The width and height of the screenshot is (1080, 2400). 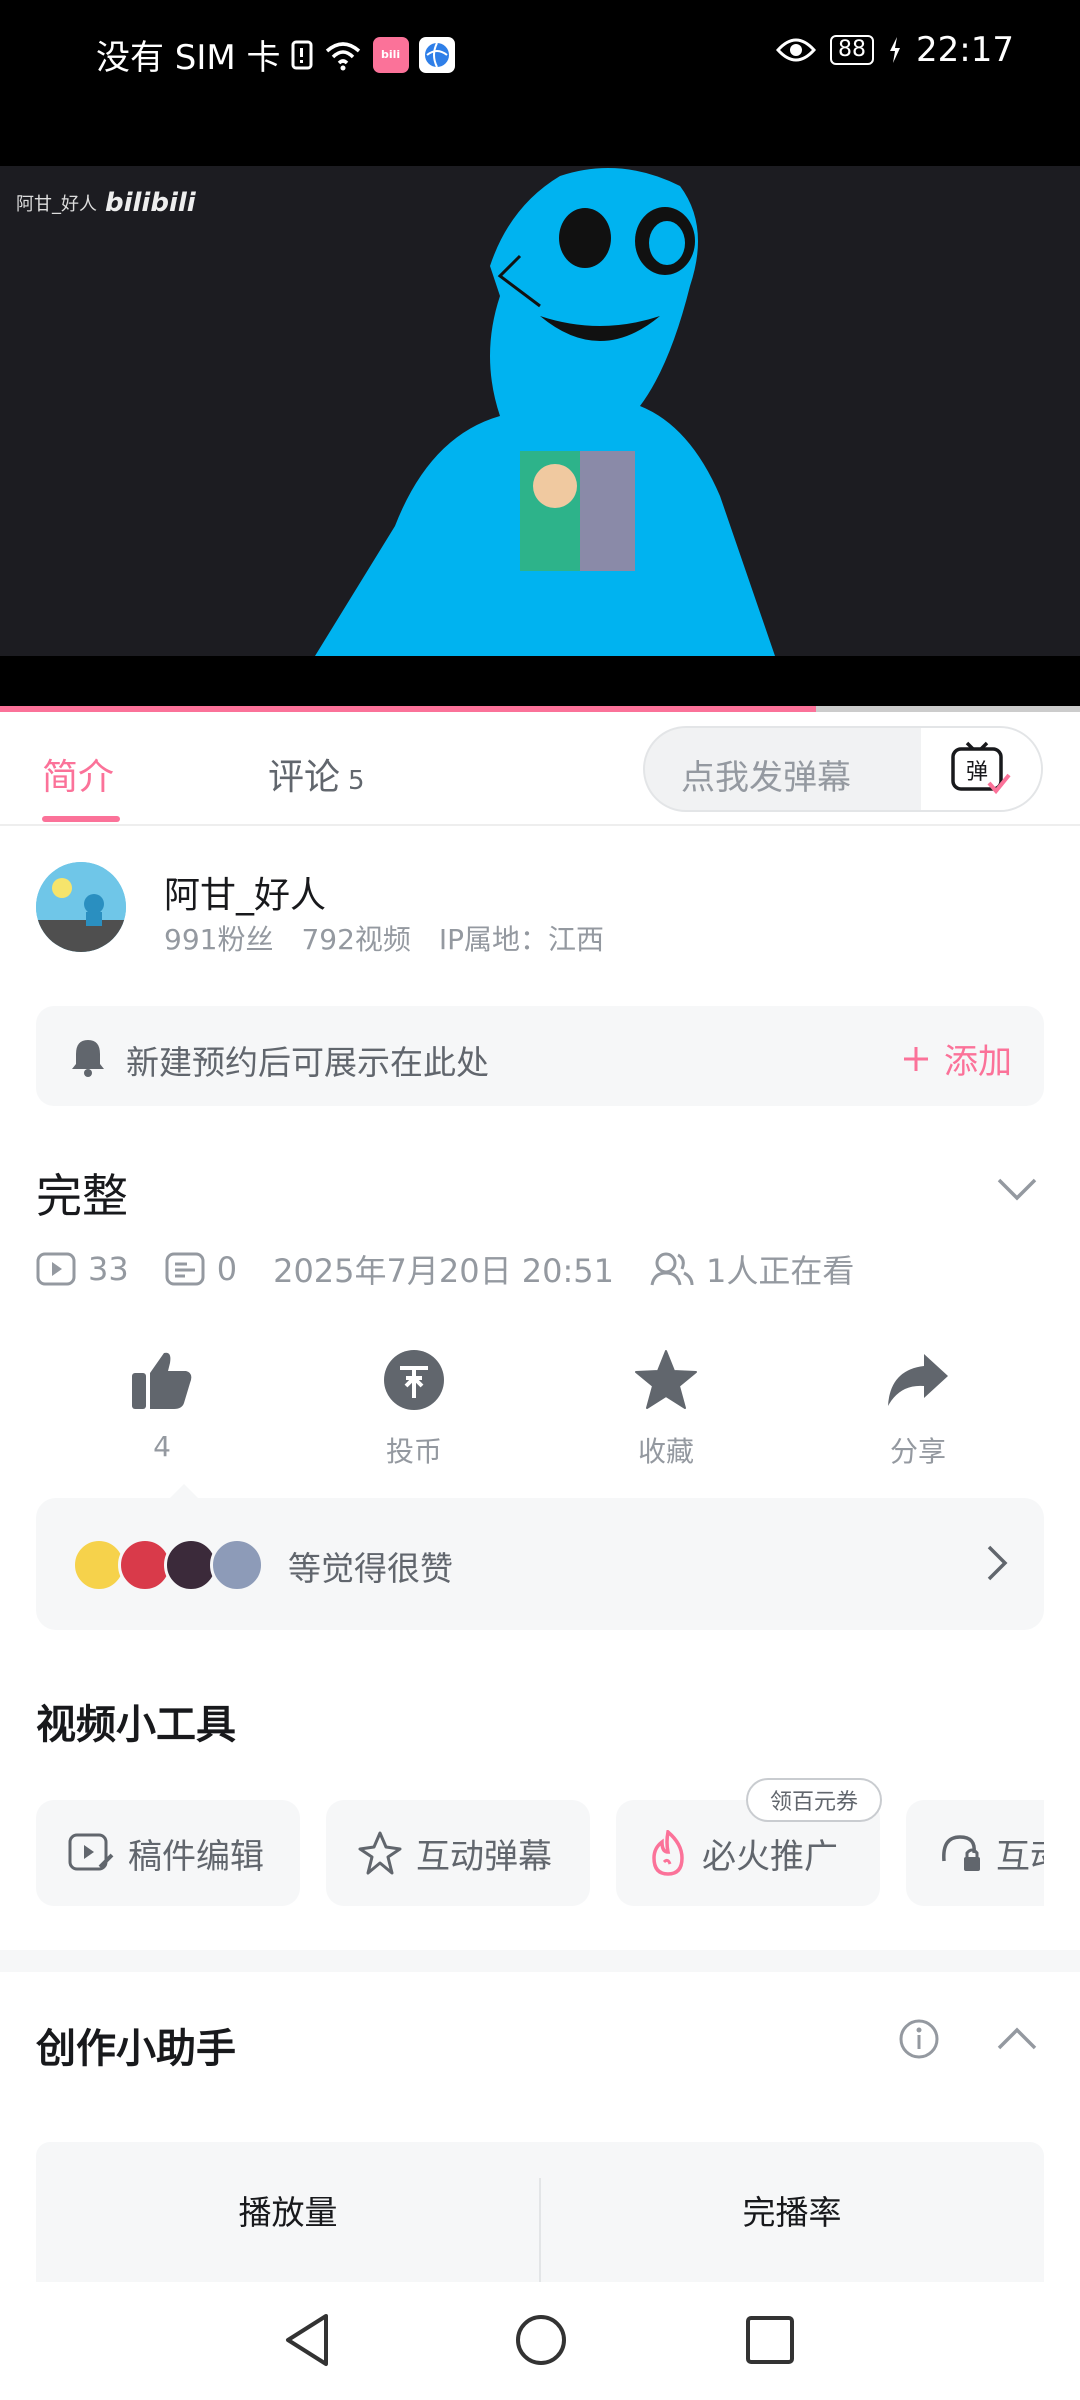 I want to click on coupon-badge: 领百元券, so click(x=814, y=1800).